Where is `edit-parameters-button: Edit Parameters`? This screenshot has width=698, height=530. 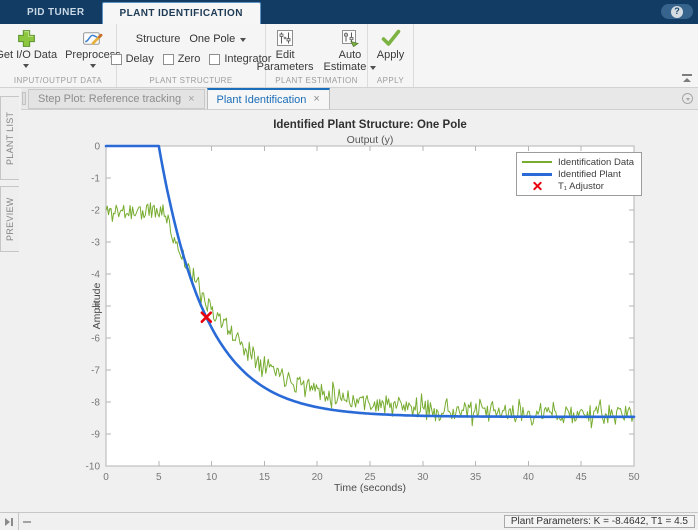
edit-parameters-button: Edit Parameters is located at coordinates (285, 48).